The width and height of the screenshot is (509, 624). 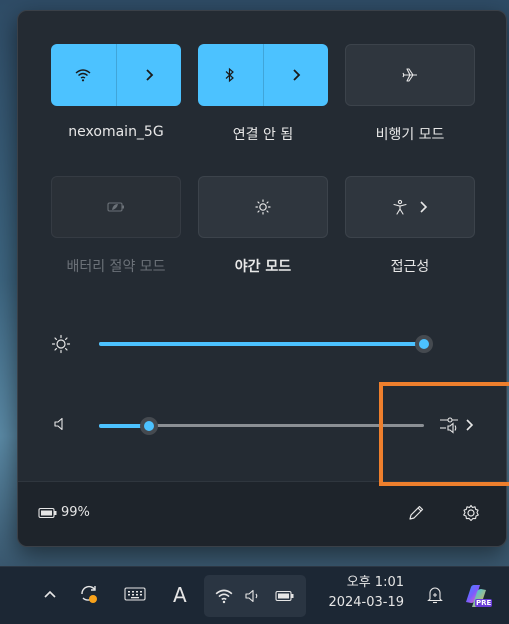 What do you see at coordinates (444, 434) in the screenshot?
I see `highlight-box` at bounding box center [444, 434].